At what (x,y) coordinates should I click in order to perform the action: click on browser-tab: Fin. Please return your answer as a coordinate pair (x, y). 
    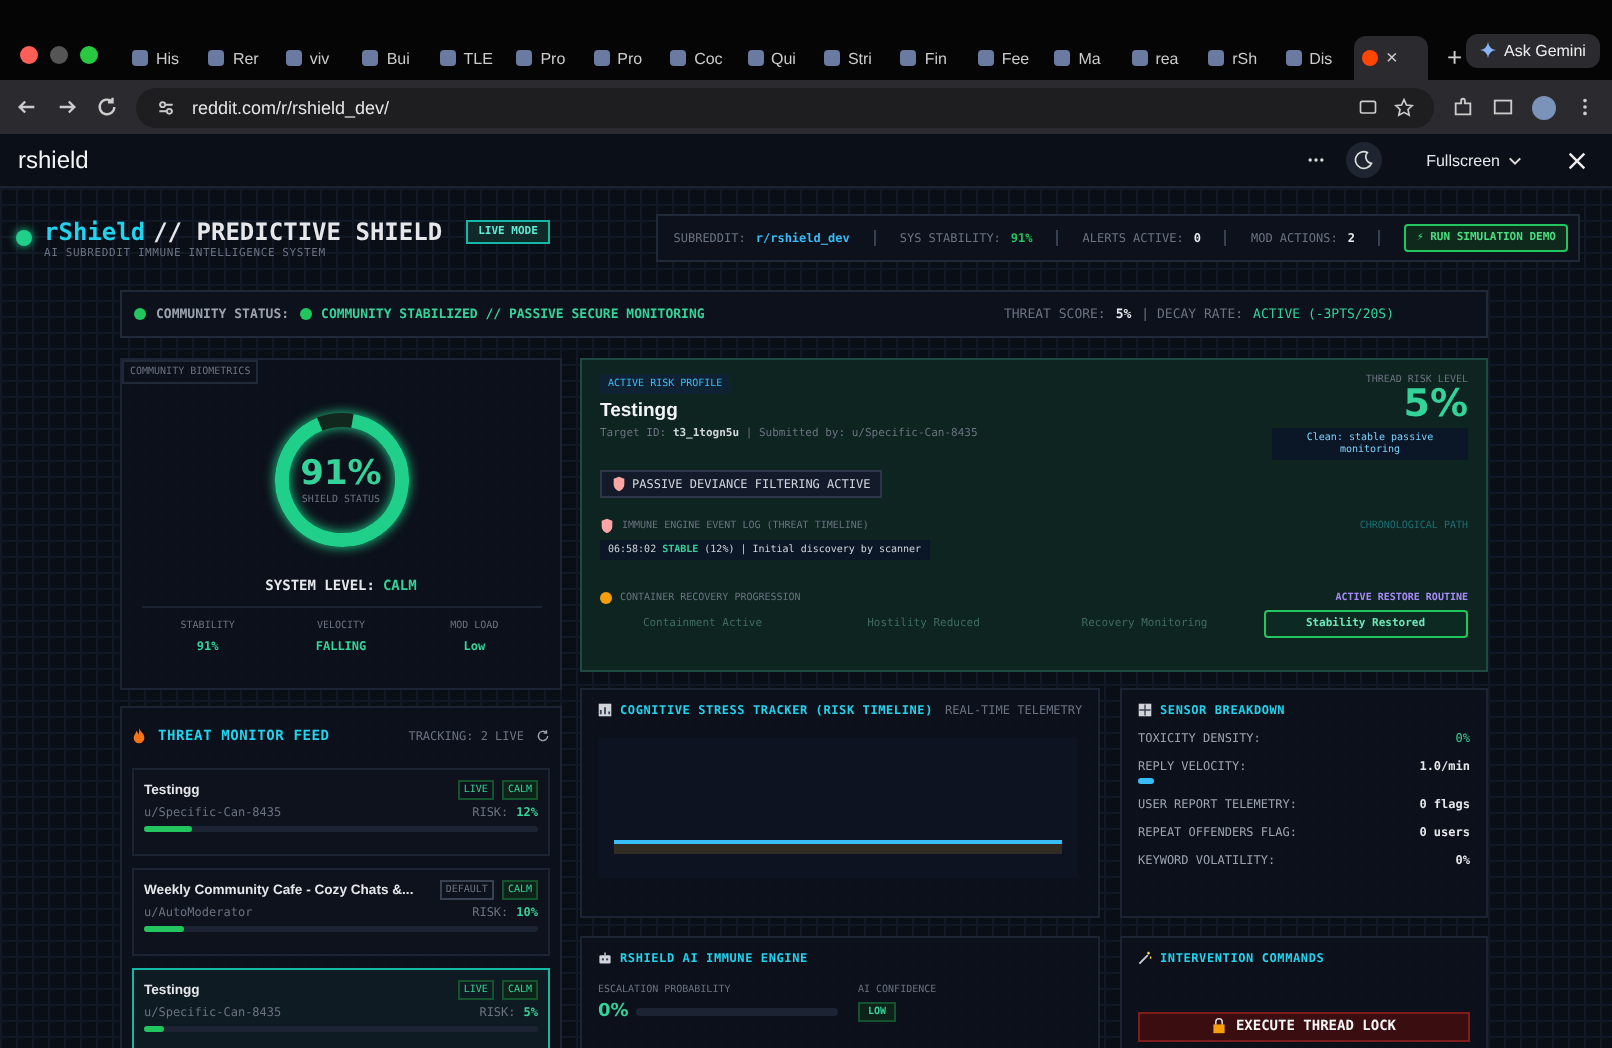
    Looking at the image, I should click on (930, 58).